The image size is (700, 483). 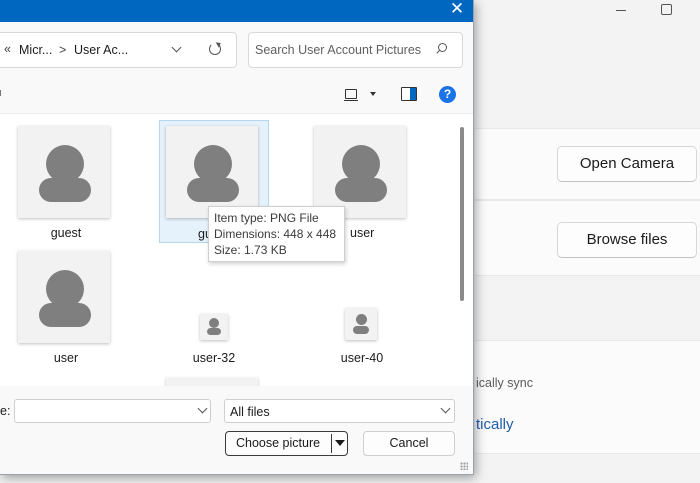 I want to click on tooltip-dimensions: Dimensions: 448 x 448, so click(x=275, y=234).